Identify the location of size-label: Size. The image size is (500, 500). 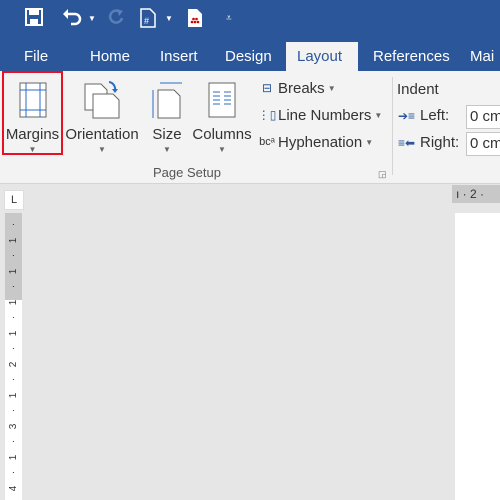
(167, 134).